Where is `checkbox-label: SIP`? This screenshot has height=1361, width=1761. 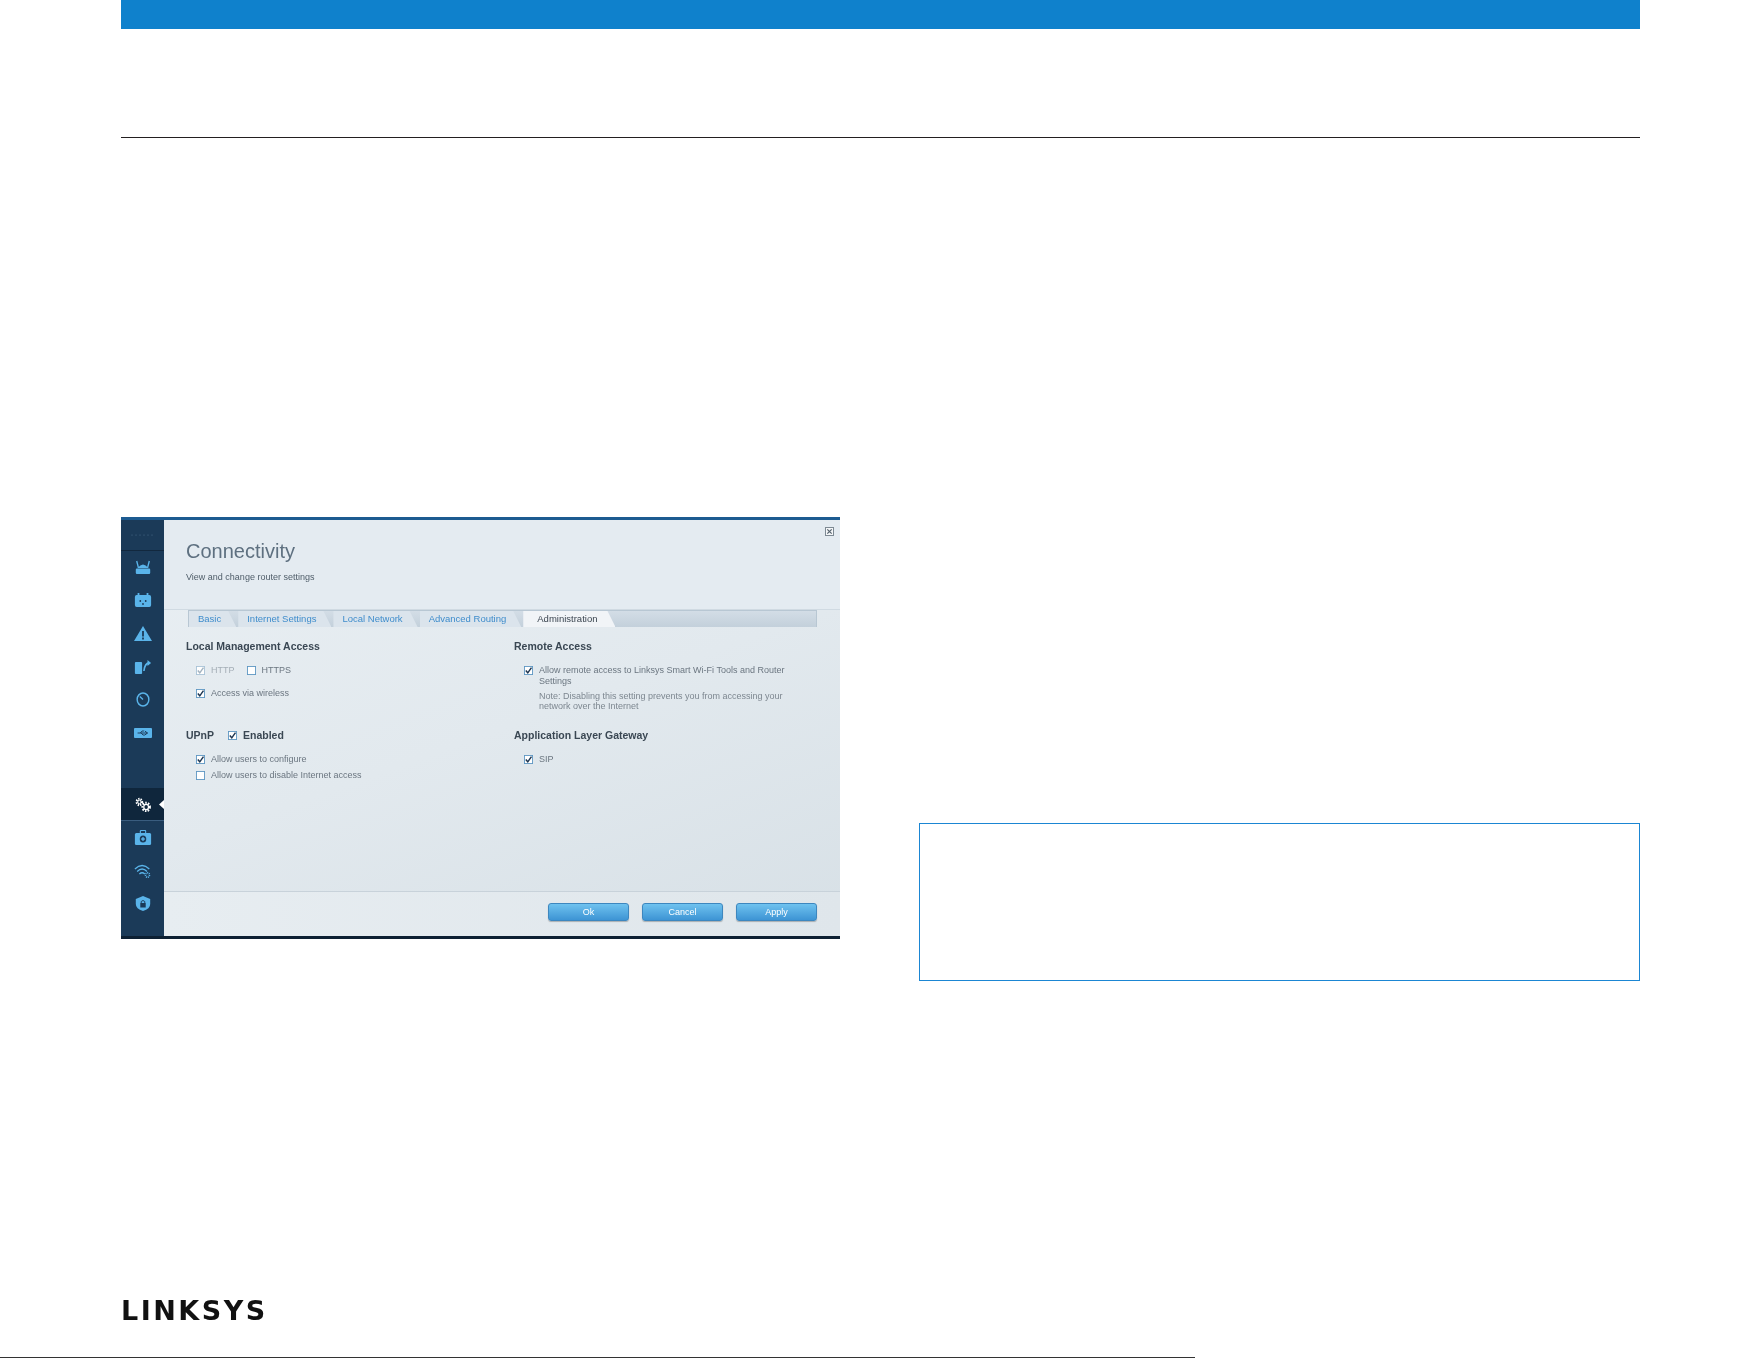
checkbox-label: SIP is located at coordinates (546, 759).